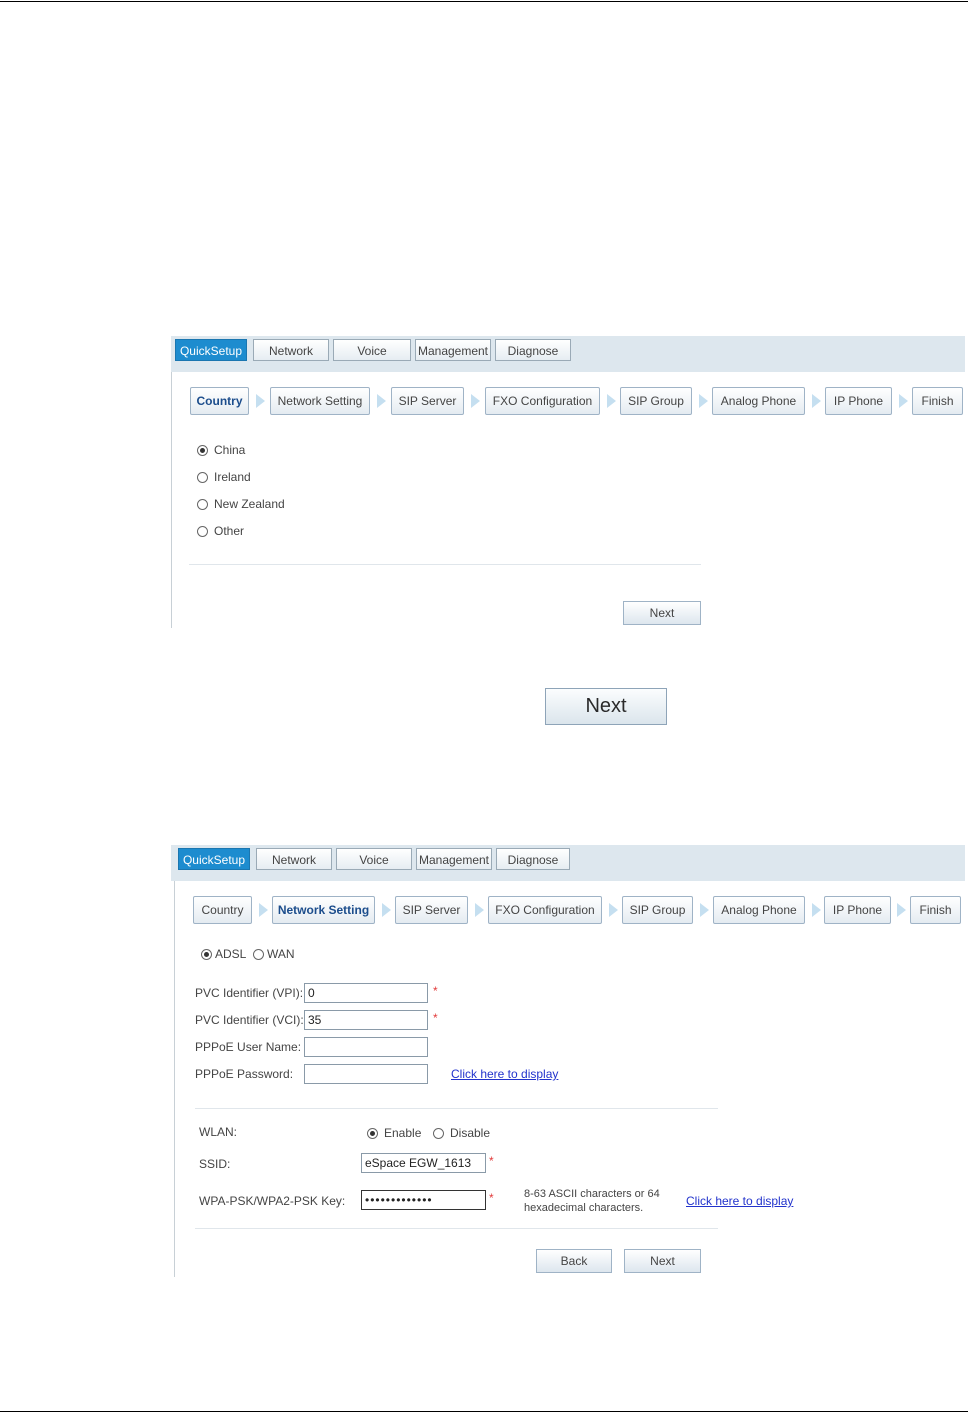 This screenshot has height=1414, width=968. I want to click on country-option-new-zealand: New Zealand, so click(241, 504).